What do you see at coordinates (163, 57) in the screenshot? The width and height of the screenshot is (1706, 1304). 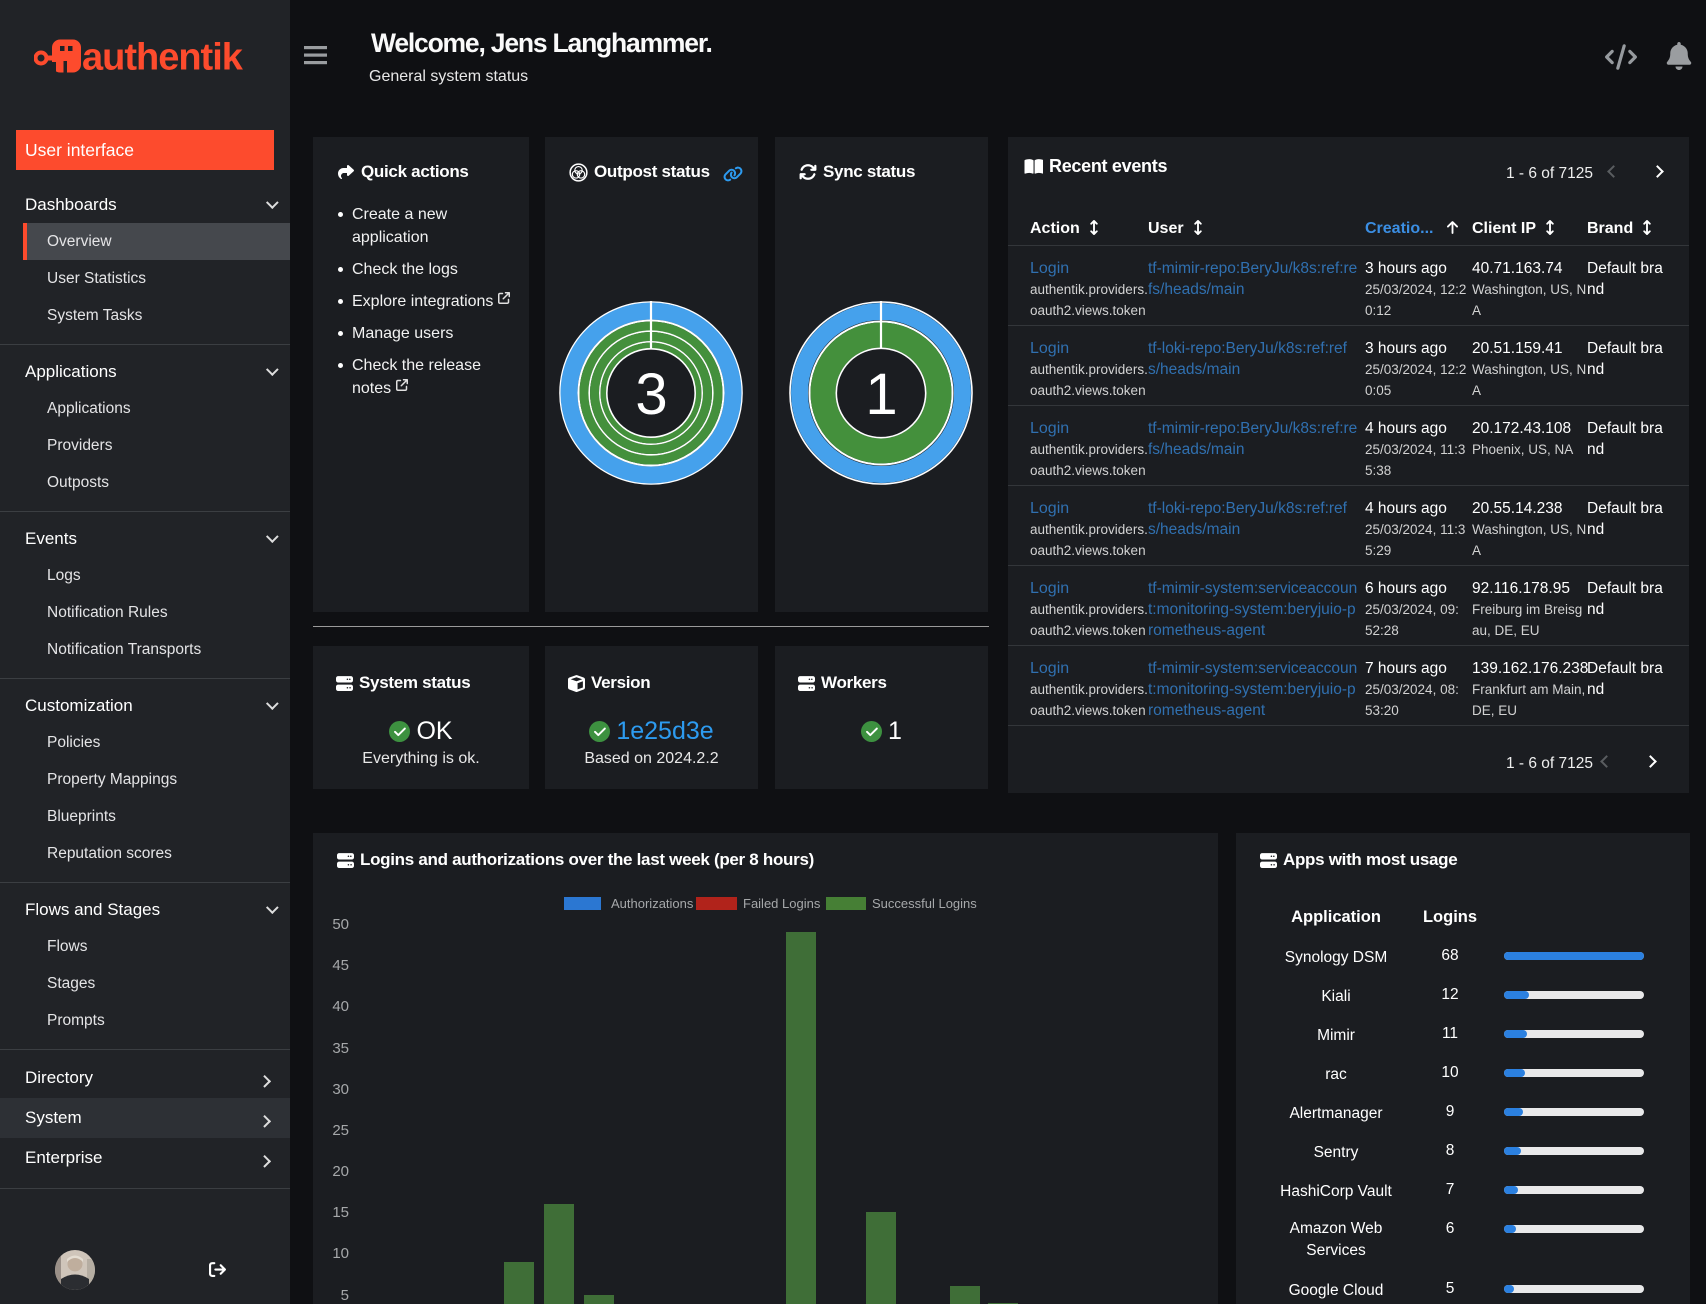 I see `svg-text: authentik` at bounding box center [163, 57].